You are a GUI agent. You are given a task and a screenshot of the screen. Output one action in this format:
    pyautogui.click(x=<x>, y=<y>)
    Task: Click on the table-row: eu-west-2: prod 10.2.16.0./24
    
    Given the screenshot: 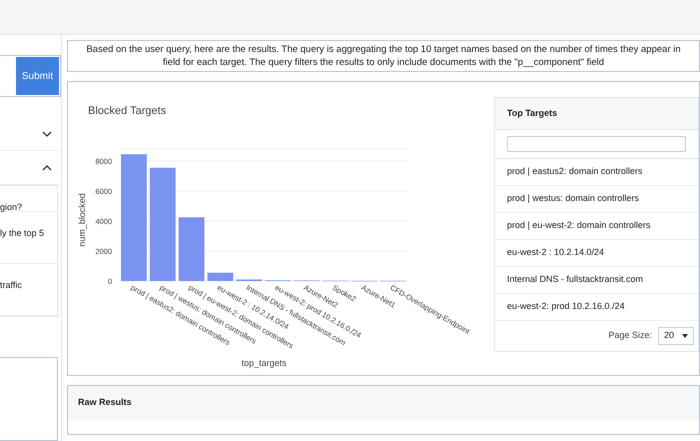 What is the action you would take?
    pyautogui.click(x=596, y=307)
    